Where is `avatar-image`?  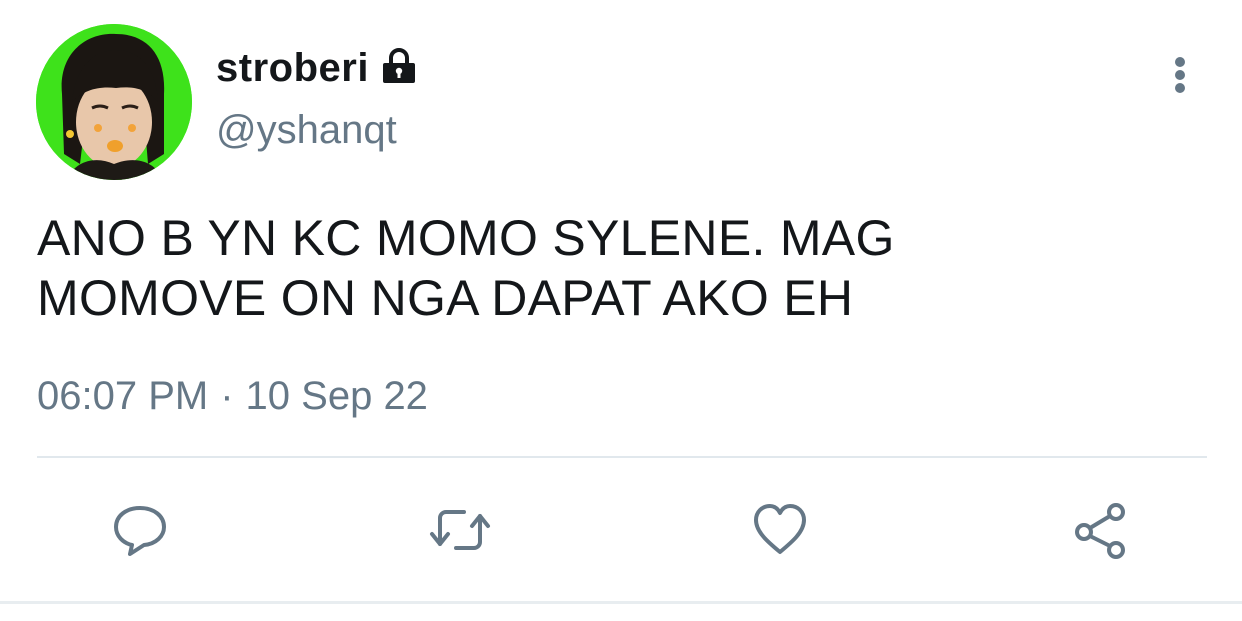 avatar-image is located at coordinates (114, 102).